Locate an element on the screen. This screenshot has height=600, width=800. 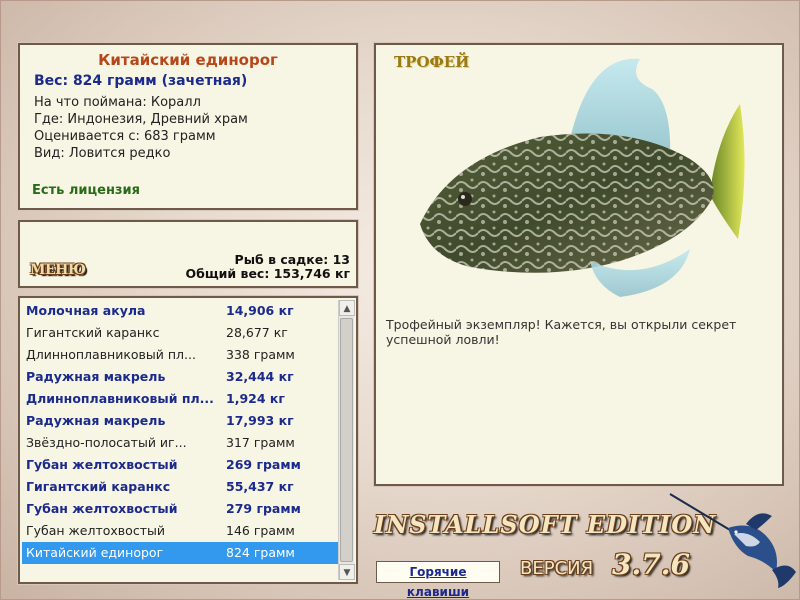
fish-location: Где: Индонезия, Древний храм is located at coordinates (141, 119).